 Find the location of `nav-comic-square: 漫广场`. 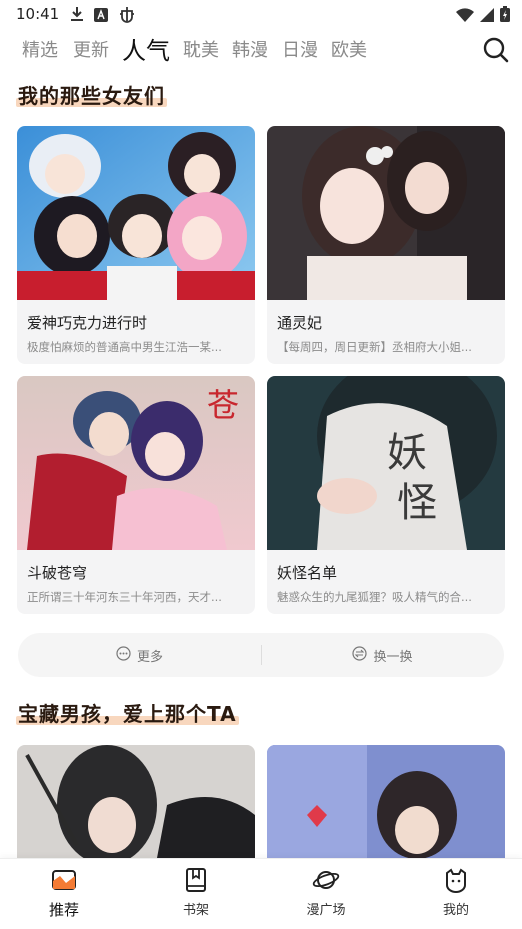

nav-comic-square: 漫广场 is located at coordinates (326, 892).